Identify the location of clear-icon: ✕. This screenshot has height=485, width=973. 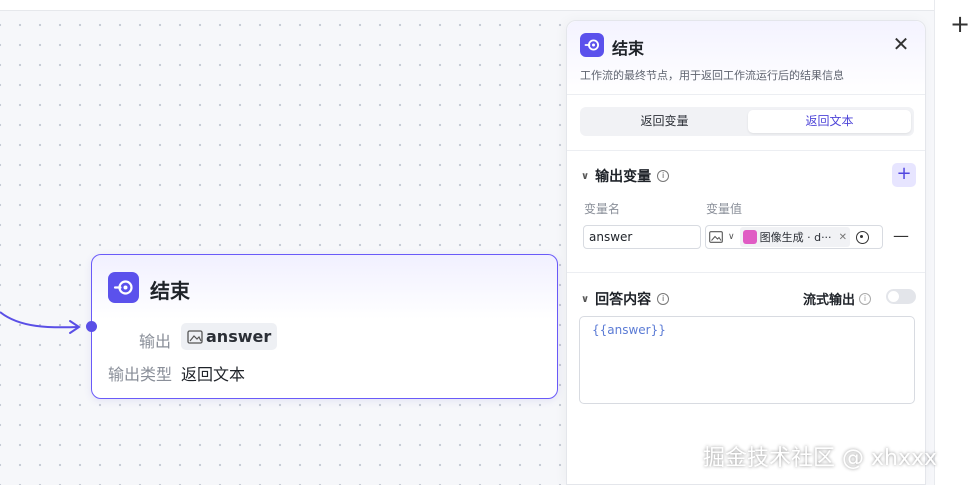
(843, 237).